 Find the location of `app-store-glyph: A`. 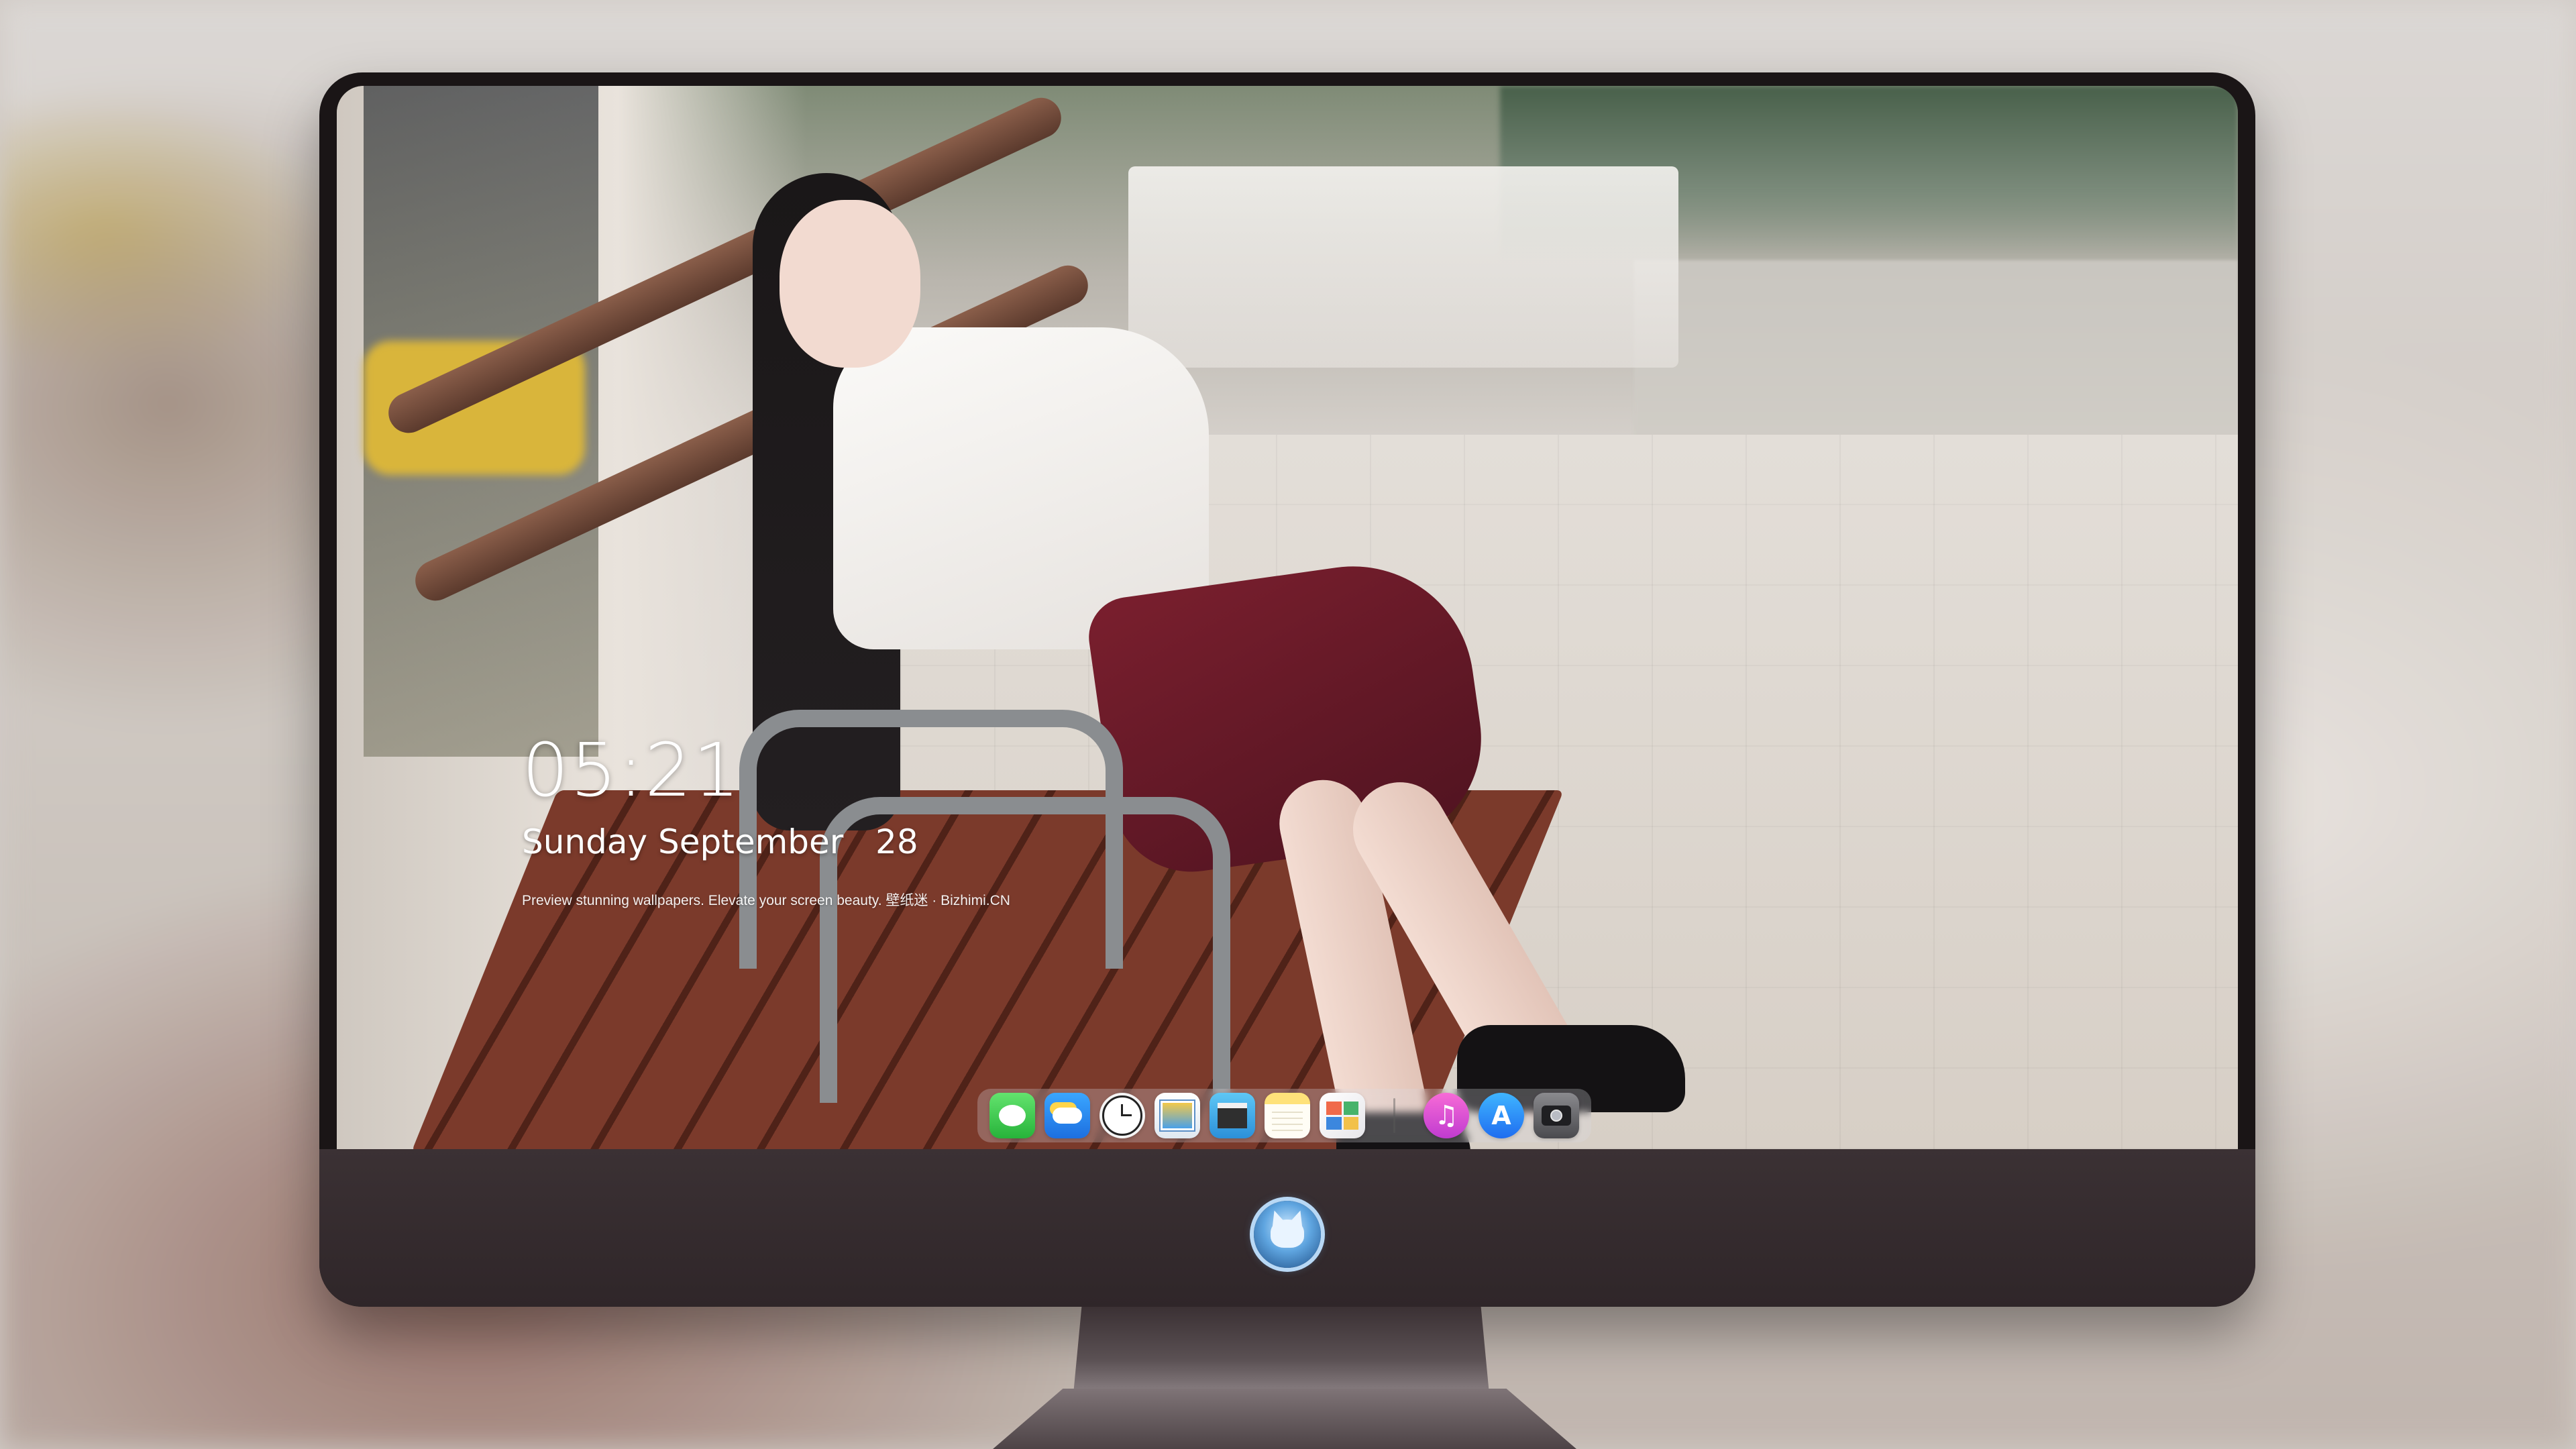

app-store-glyph: A is located at coordinates (1501, 1115).